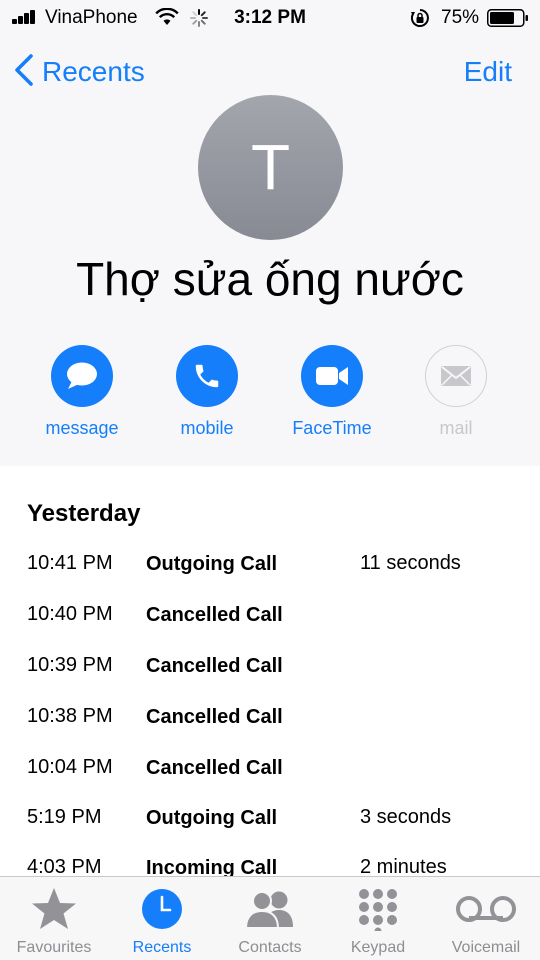  I want to click on mobile-call-button: mobile, so click(207, 392).